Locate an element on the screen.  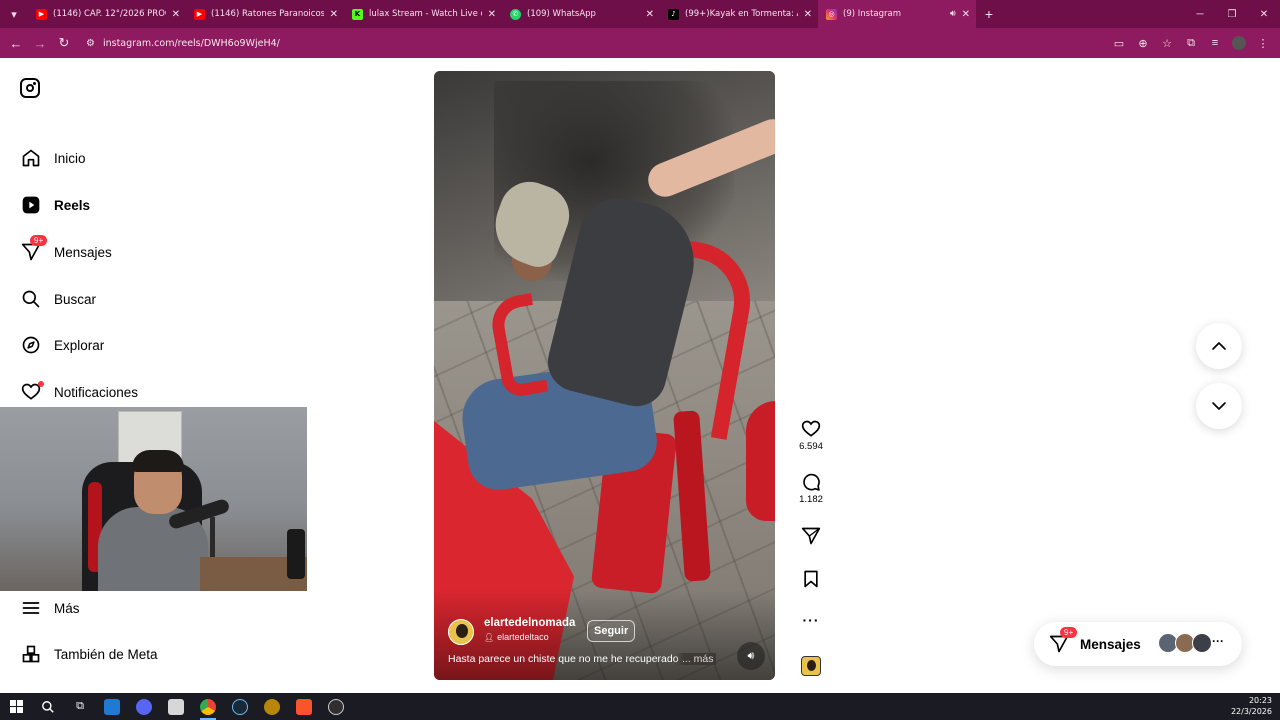
more-dots-icon: ··· is located at coordinates (811, 620).